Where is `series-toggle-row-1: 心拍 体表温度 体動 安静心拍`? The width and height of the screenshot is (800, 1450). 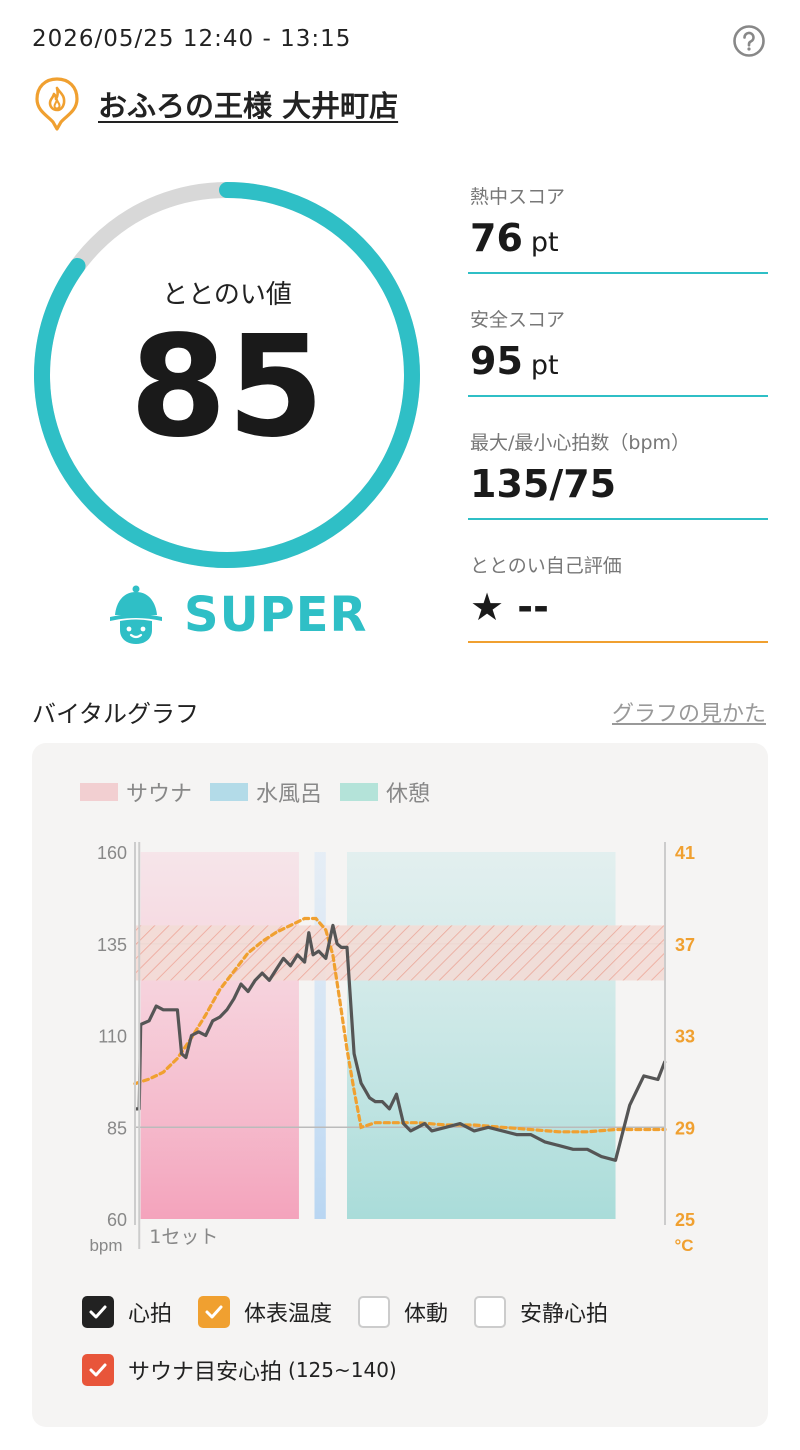 series-toggle-row-1: 心拍 体表温度 体動 安静心拍 is located at coordinates (358, 1312).